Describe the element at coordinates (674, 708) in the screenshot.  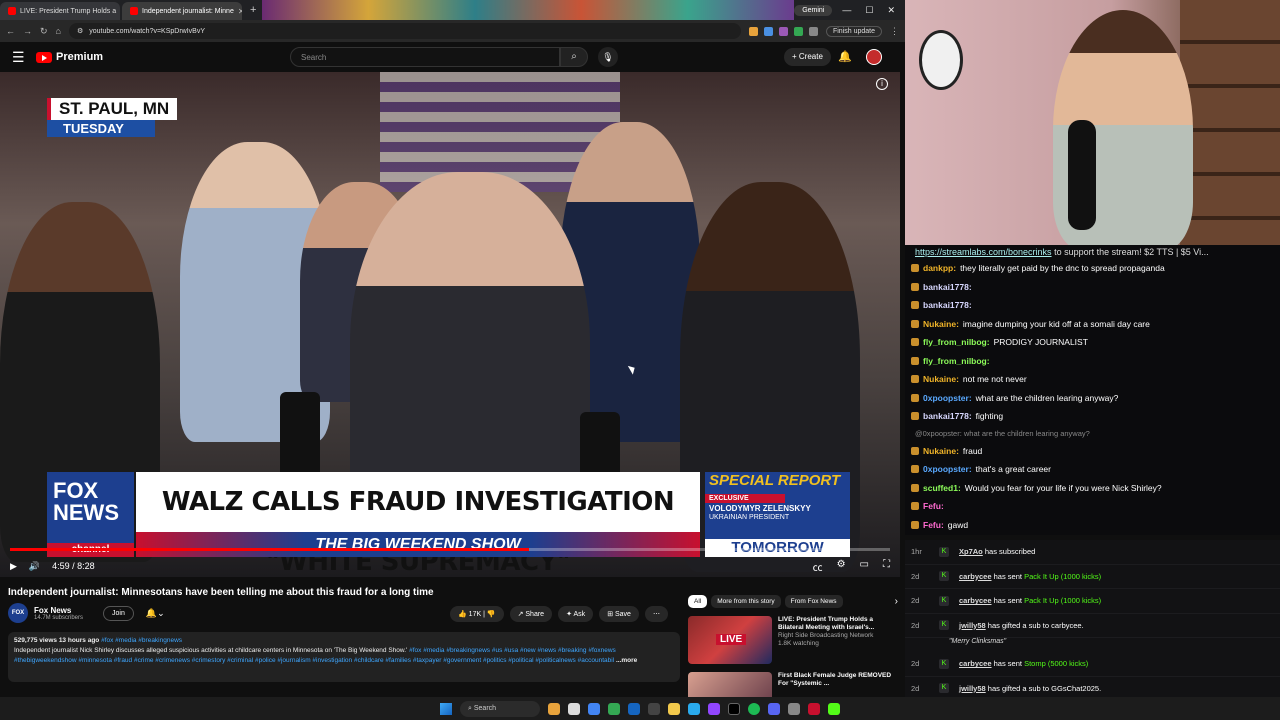
I see `folder-icon` at that location.